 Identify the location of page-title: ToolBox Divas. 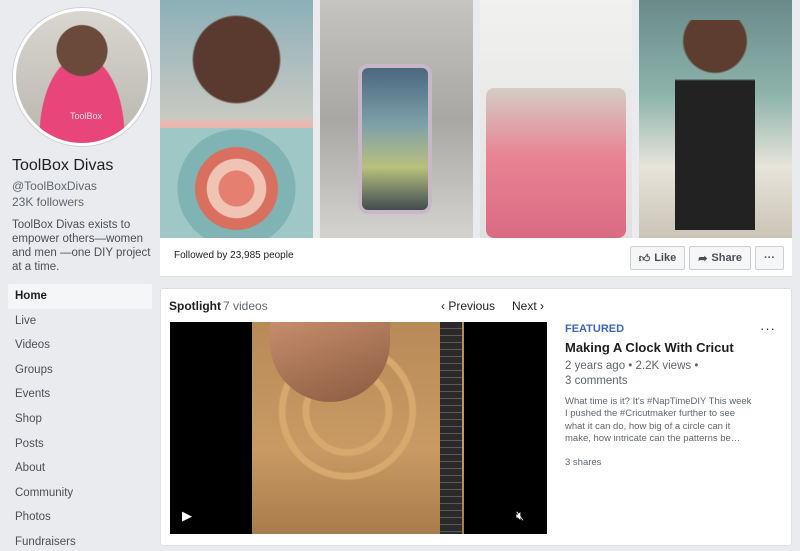
(62, 166).